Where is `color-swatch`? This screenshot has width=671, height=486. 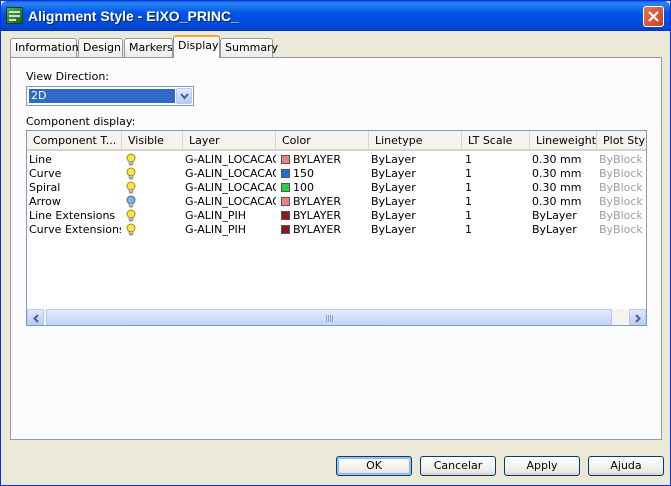
color-swatch is located at coordinates (285, 201).